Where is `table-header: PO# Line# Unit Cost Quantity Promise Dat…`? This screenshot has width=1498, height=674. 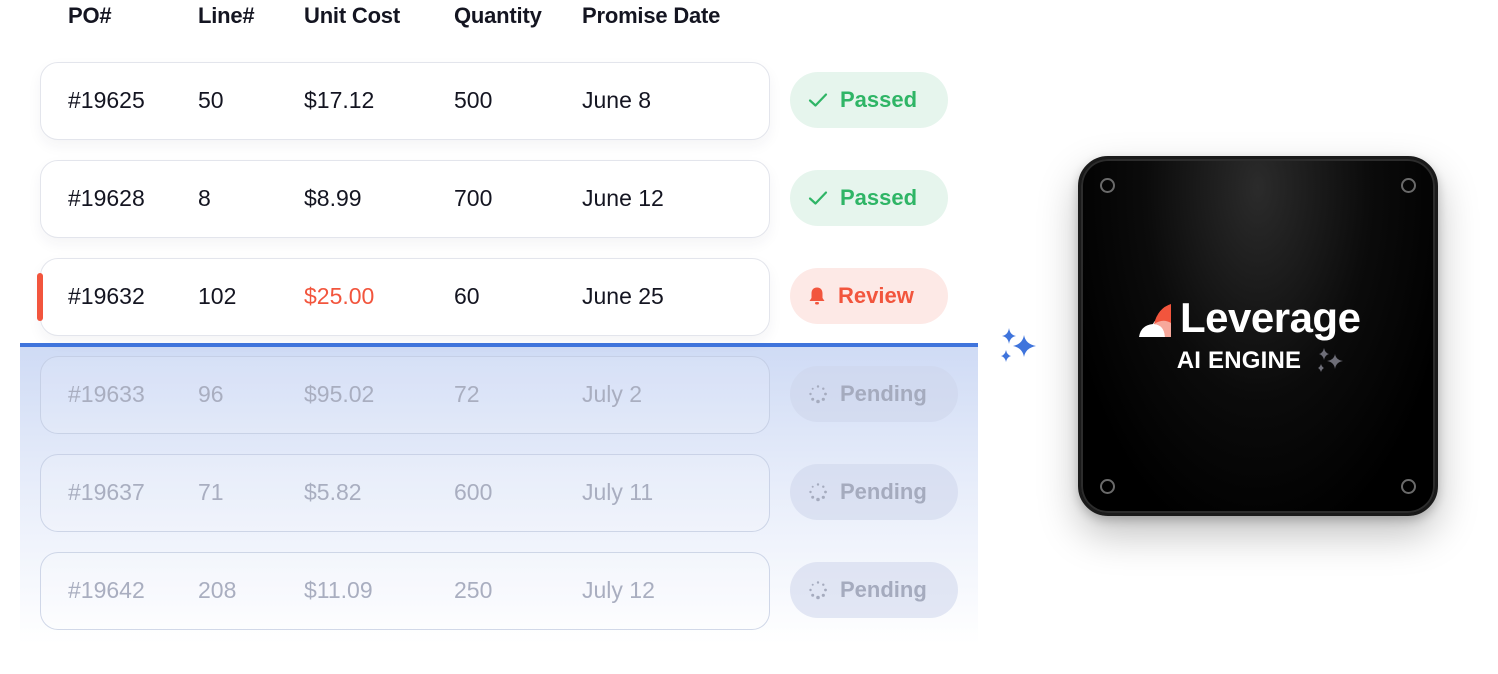 table-header: PO# Line# Unit Cost Quantity Promise Dat… is located at coordinates (390, 17).